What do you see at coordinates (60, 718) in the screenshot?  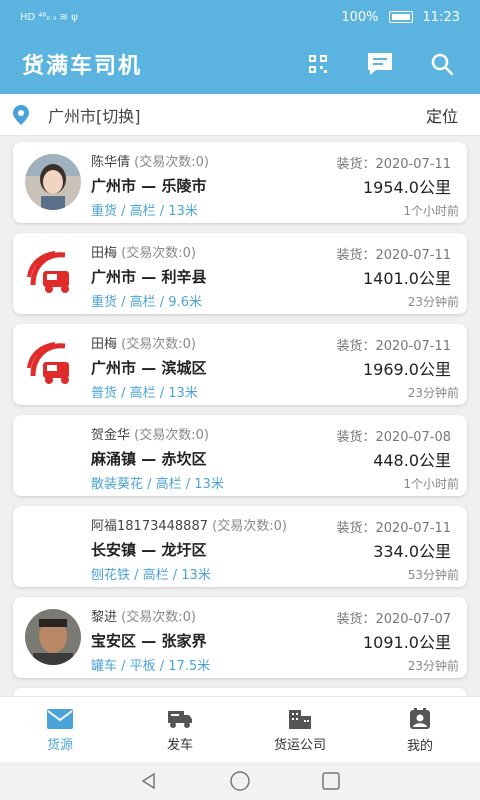 I see `mail-icon` at bounding box center [60, 718].